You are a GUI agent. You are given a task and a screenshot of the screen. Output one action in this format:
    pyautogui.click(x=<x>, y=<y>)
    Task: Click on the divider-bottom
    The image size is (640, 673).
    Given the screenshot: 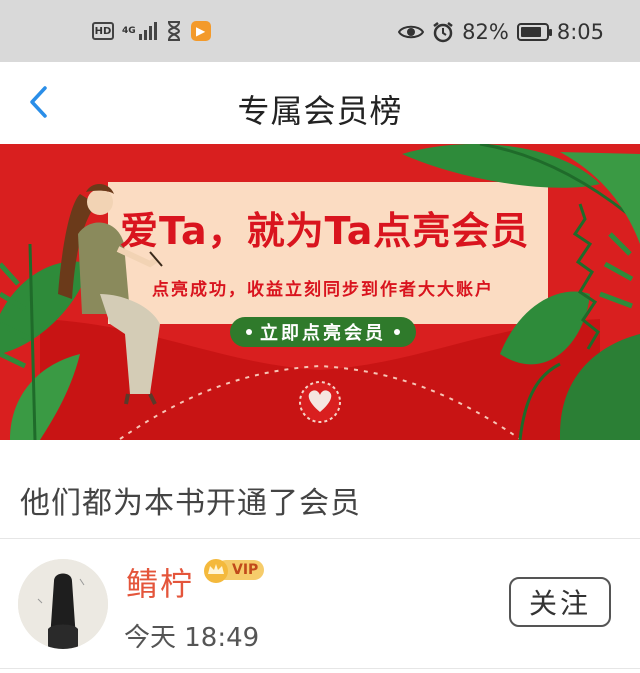 What is the action you would take?
    pyautogui.click(x=320, y=668)
    